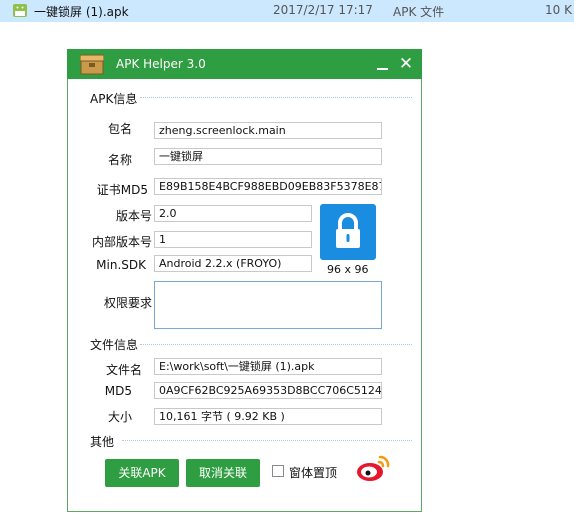  I want to click on file-name-label: 文件名, so click(123, 370).